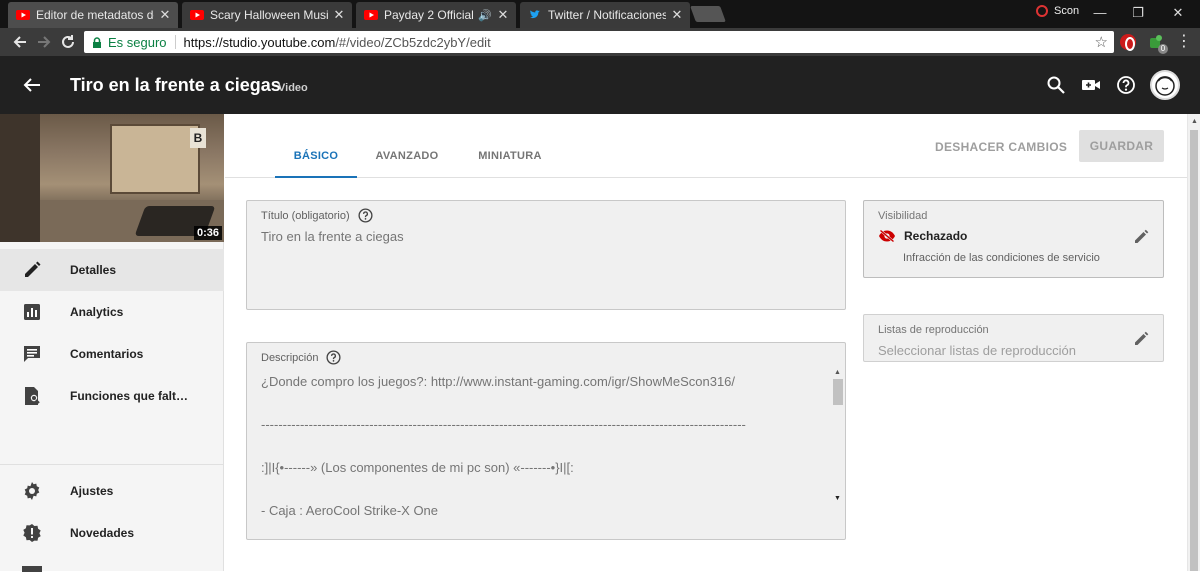 This screenshot has height=572, width=1200. Describe the element at coordinates (485, 15) in the screenshot. I see `audio-playing-icon: 🔊` at that location.